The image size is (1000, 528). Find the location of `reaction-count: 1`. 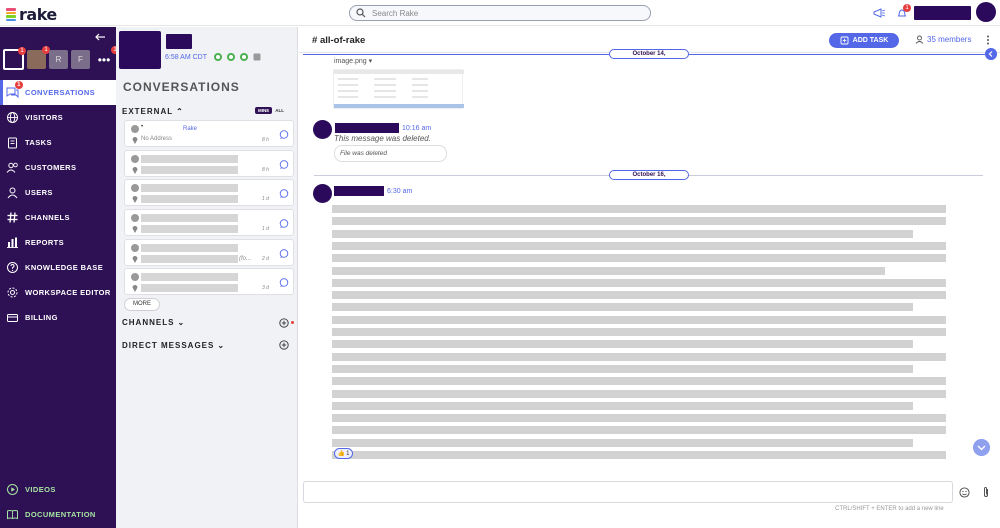

reaction-count: 1 is located at coordinates (348, 453).